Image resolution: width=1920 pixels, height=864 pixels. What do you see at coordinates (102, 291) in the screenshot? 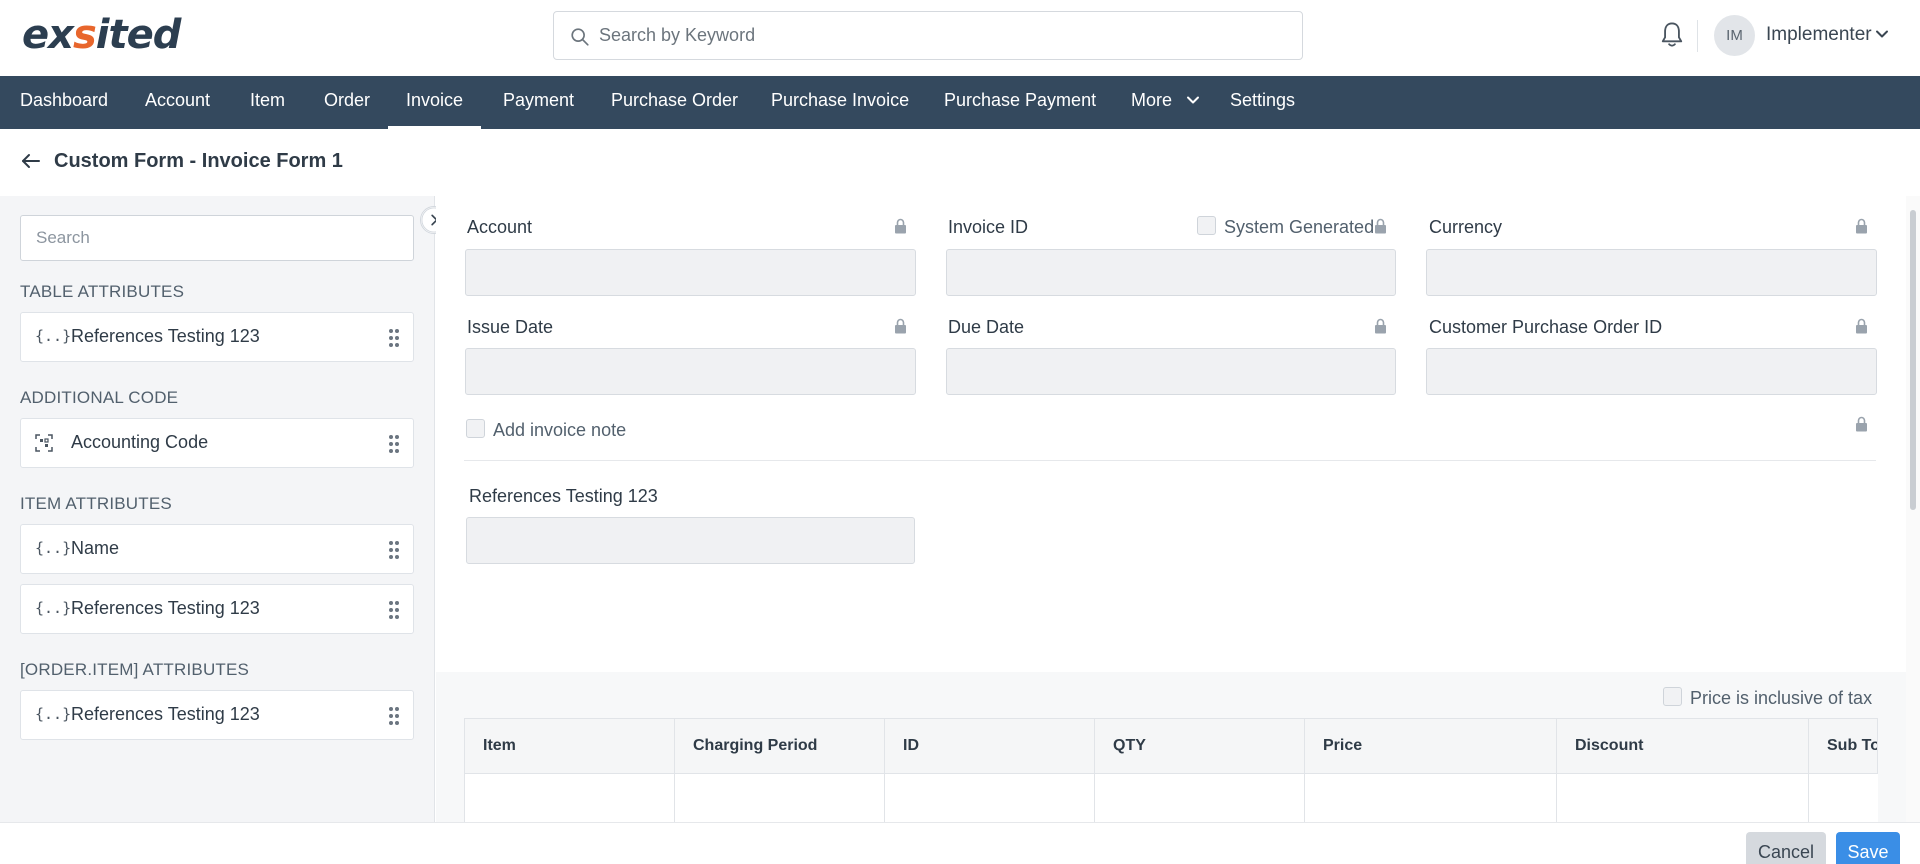
I see `section-heading-table-attributes: TABLE ATTRIBUTES` at bounding box center [102, 291].